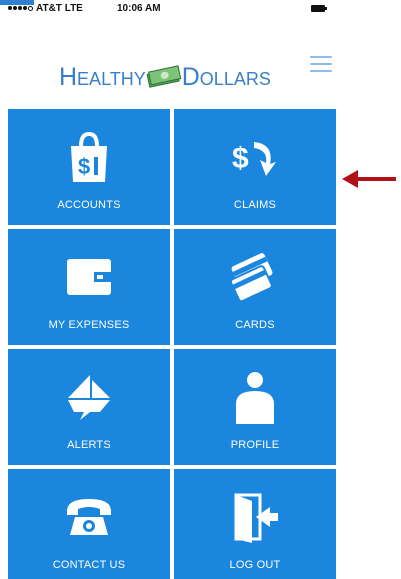 The image size is (401, 579). What do you see at coordinates (89, 325) in the screenshot?
I see `my-expenses-label: MY EXPENSES` at bounding box center [89, 325].